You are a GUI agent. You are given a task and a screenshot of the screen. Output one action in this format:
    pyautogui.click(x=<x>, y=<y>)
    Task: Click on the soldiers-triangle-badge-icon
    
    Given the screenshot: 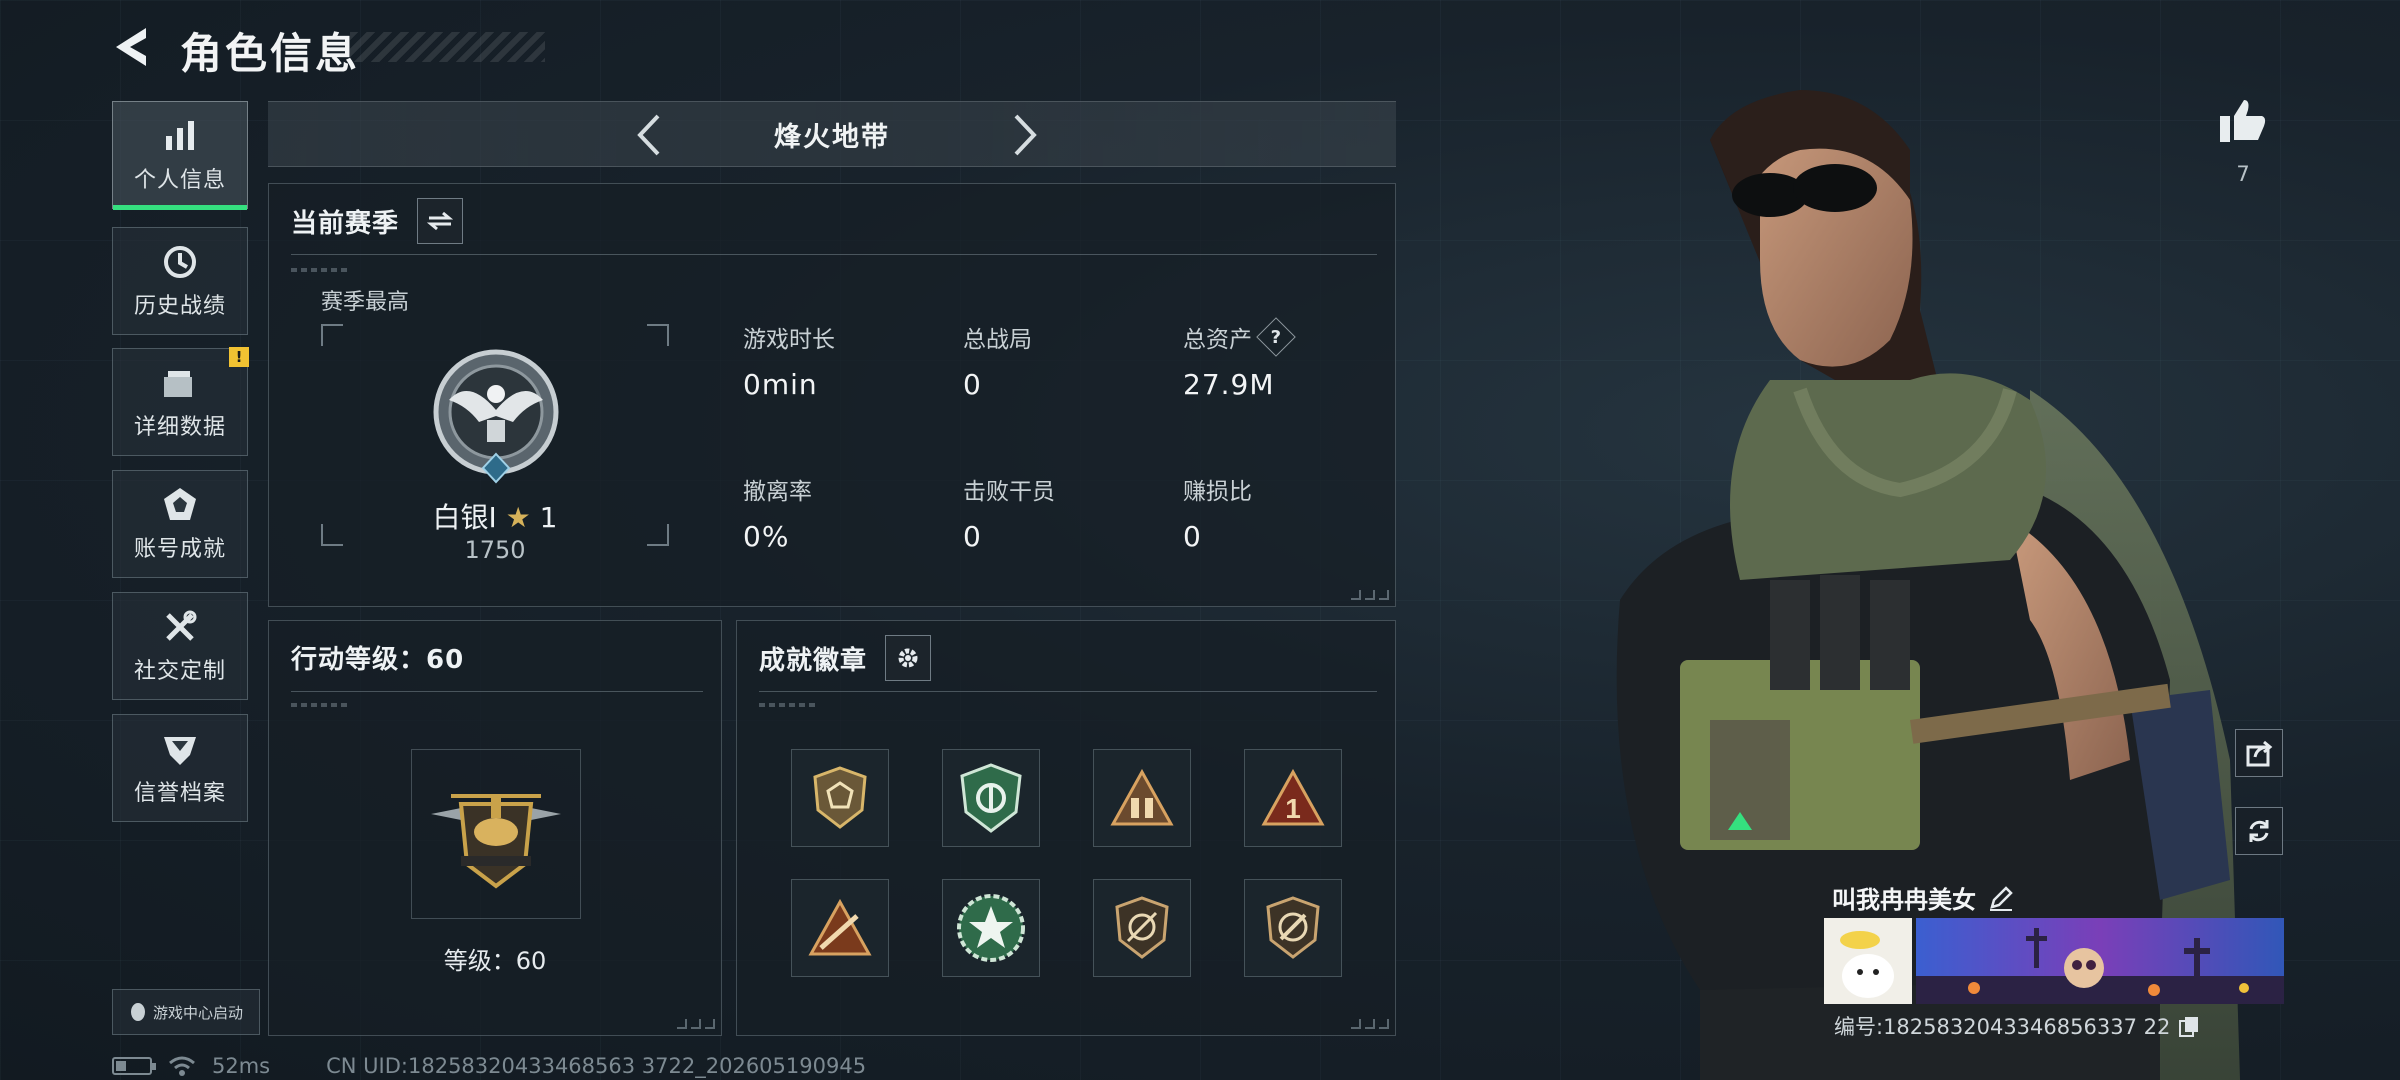 What is the action you would take?
    pyautogui.click(x=1142, y=797)
    